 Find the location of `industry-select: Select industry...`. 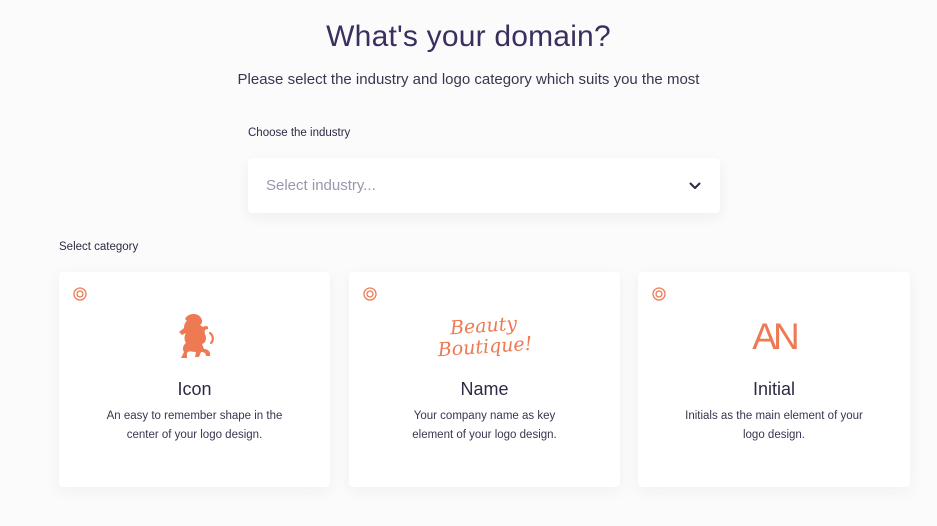

industry-select: Select industry... is located at coordinates (484, 185).